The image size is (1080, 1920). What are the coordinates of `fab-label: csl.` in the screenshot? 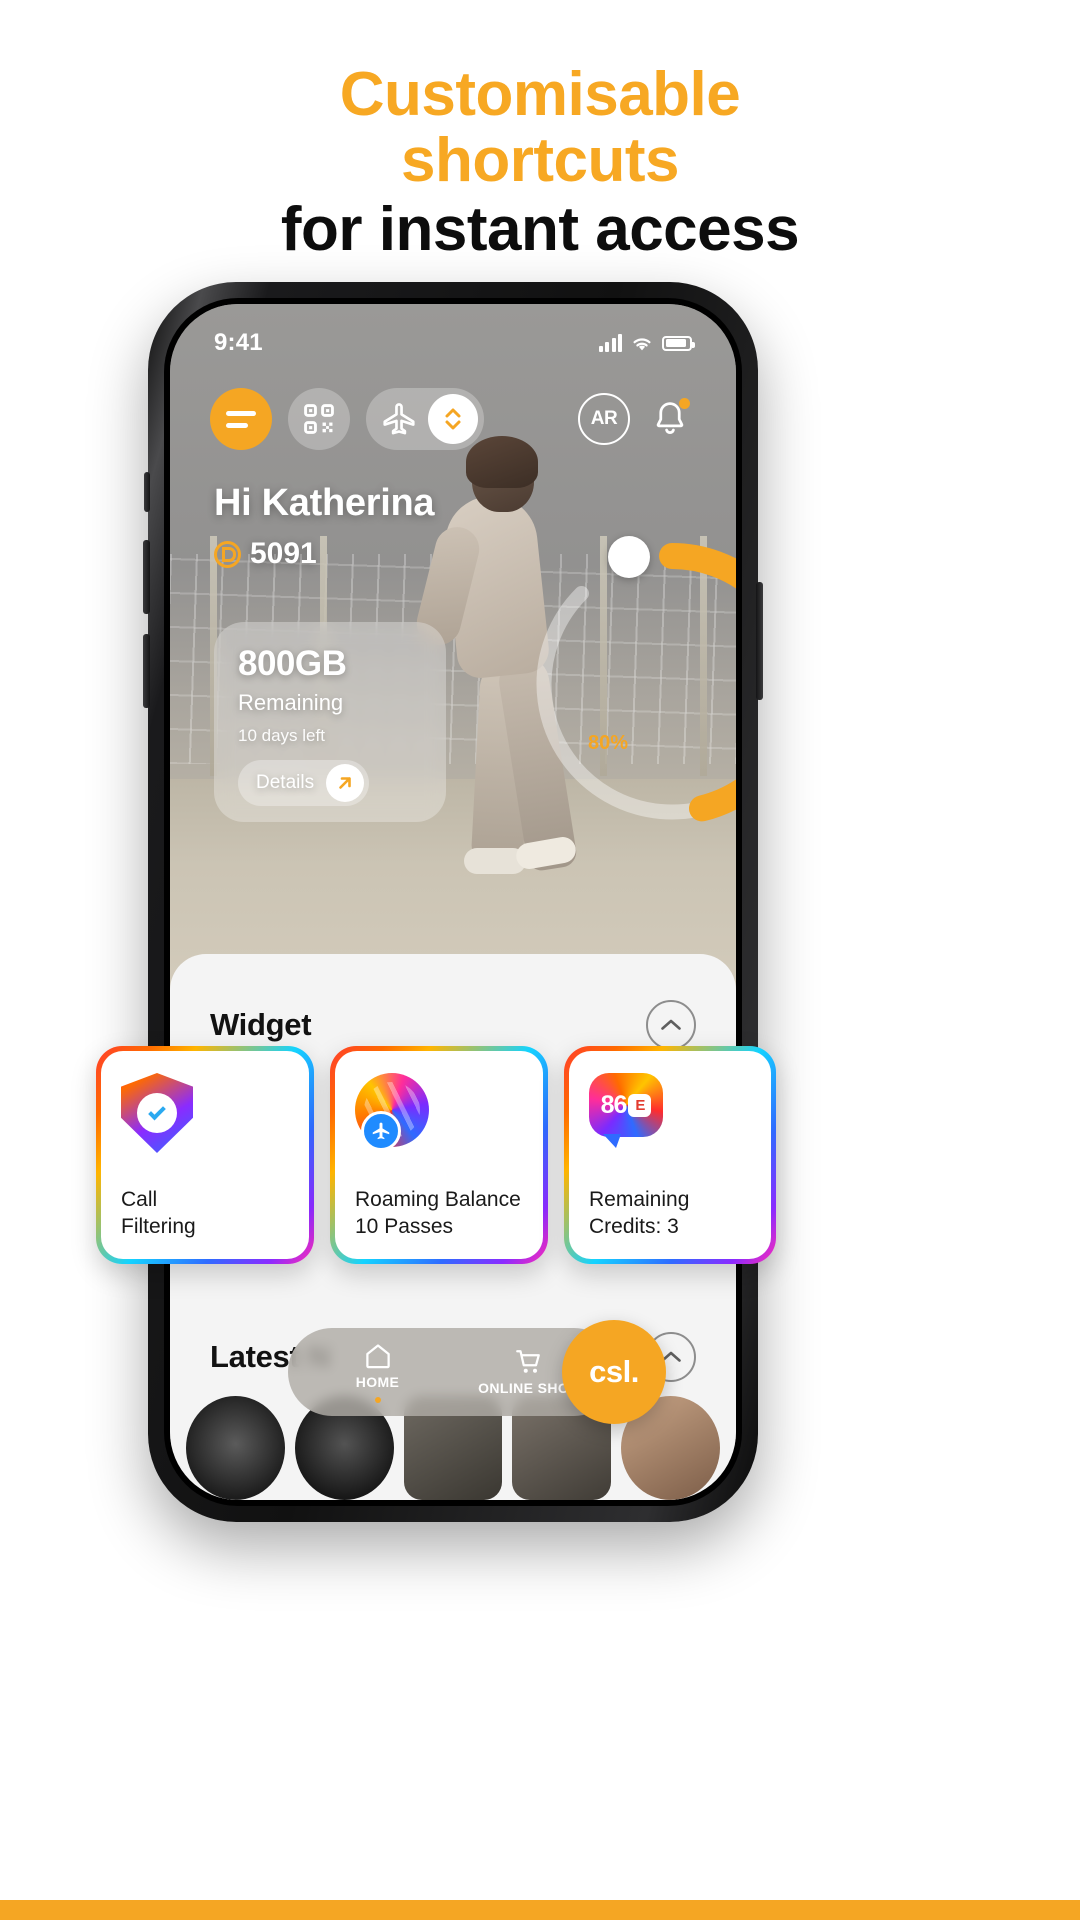 It's located at (614, 1371).